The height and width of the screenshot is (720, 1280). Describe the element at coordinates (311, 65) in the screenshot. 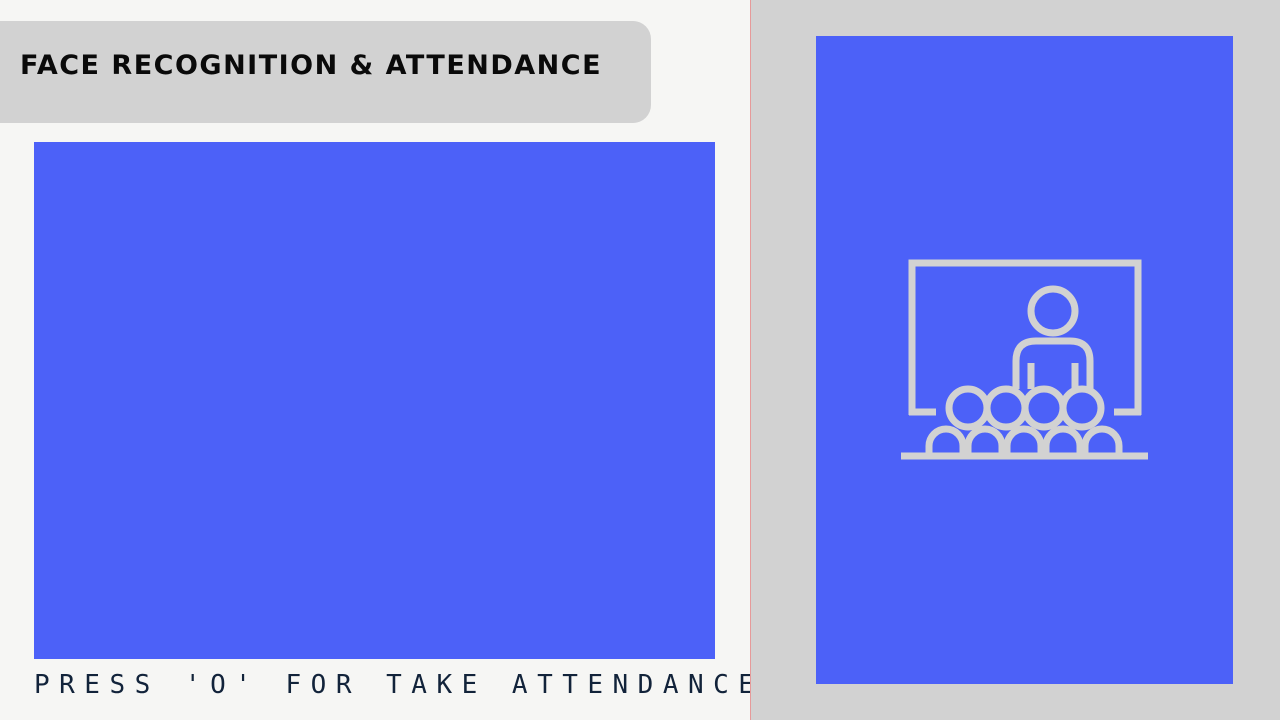

I see `app-title: FACE RECOGNITION & ATTENDANCE` at that location.